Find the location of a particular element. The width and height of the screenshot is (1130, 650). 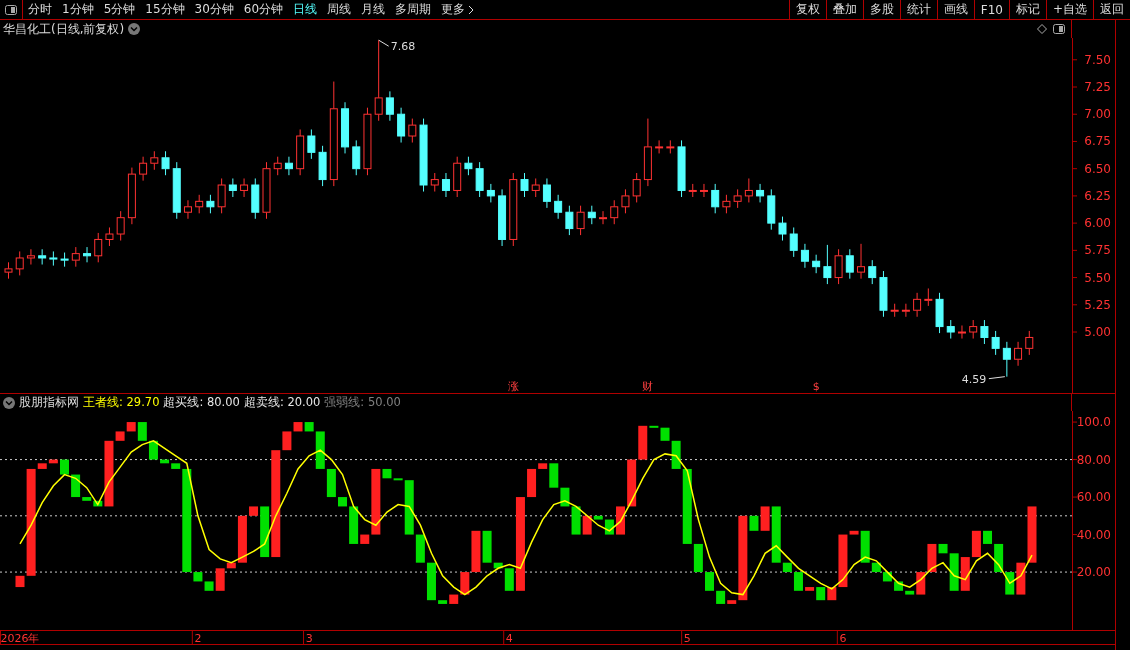

price-axis-label: 5.50 is located at coordinates (1097, 277).